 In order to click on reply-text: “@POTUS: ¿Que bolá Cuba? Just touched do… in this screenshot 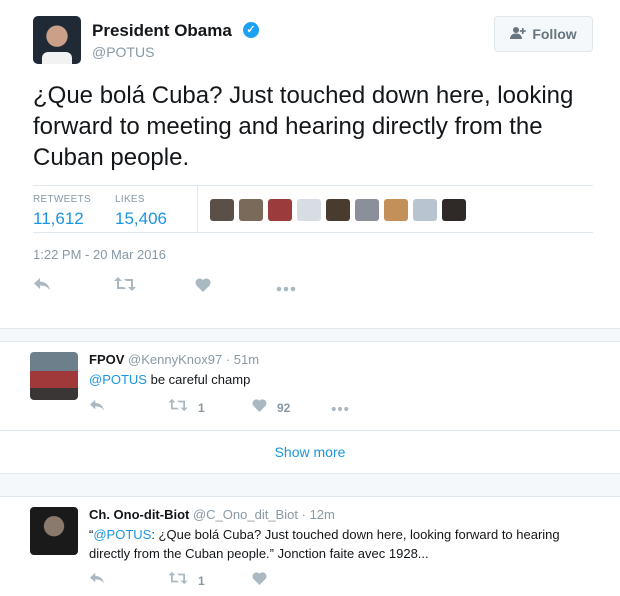, I will do `click(344, 544)`.